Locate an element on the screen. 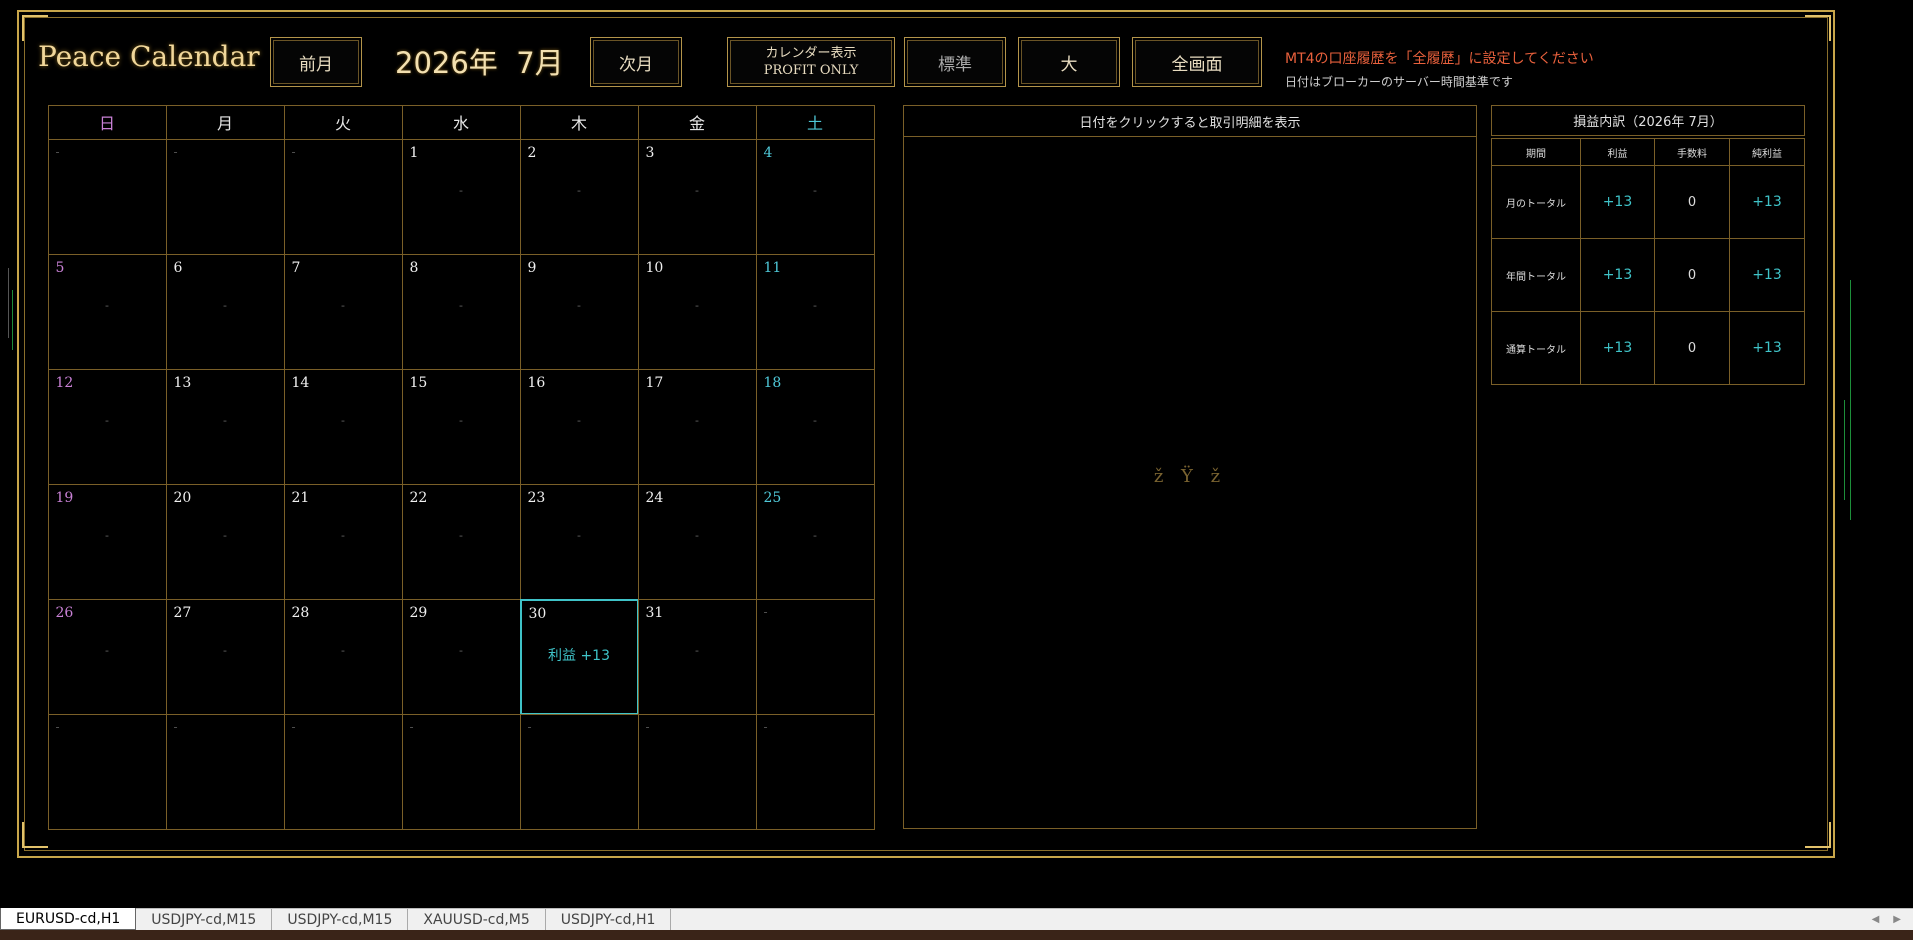  display-mode-label: カレンダー表示 is located at coordinates (811, 53).